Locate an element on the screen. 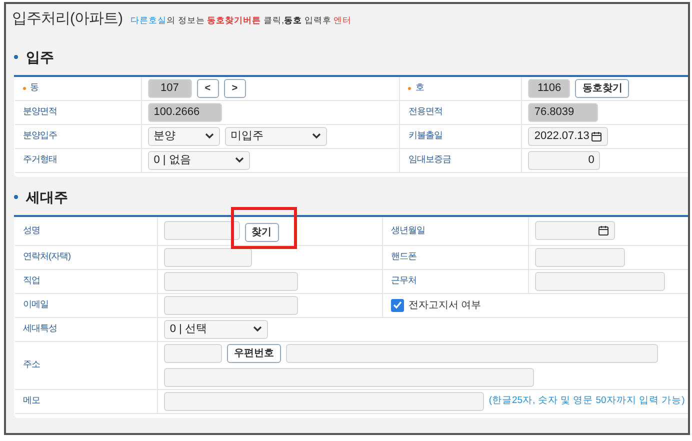 This screenshot has height=441, width=692. field-label: 핸드폰 is located at coordinates (403, 257).